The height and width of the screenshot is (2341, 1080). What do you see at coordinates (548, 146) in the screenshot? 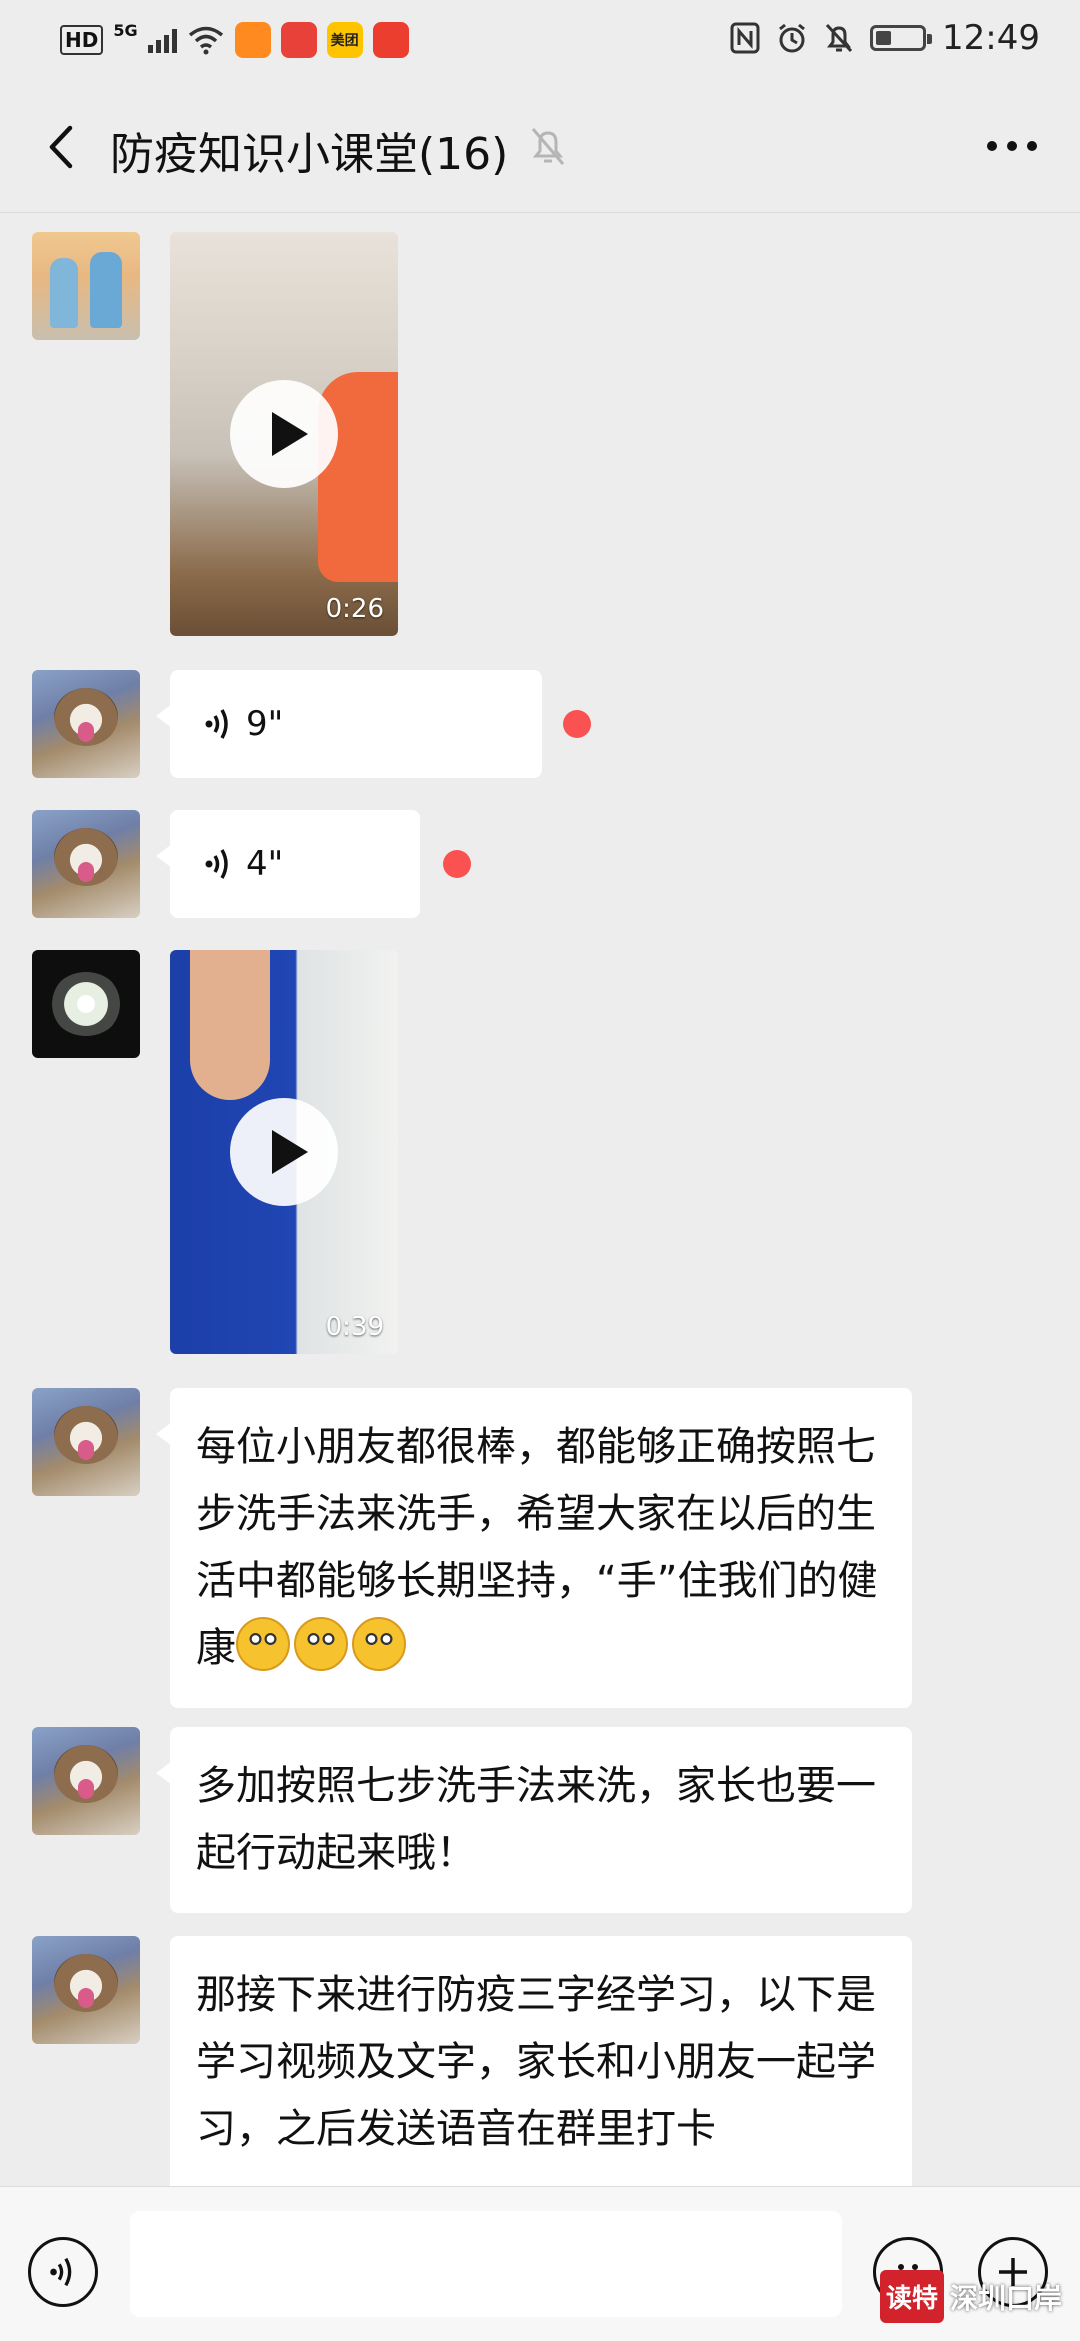
I see `mute-bell-icon` at bounding box center [548, 146].